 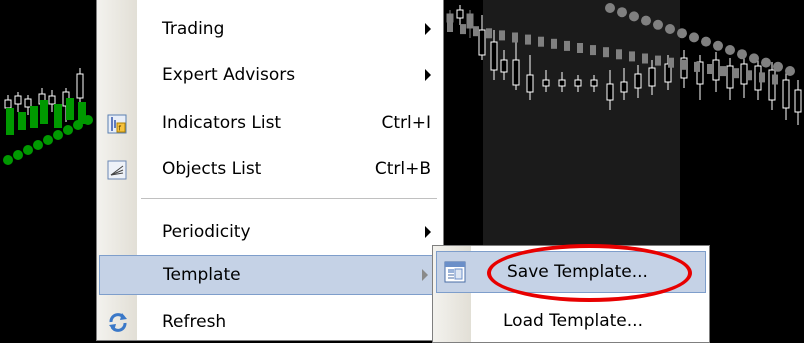 What do you see at coordinates (270, 29) in the screenshot?
I see `menu-item-trading: Trading` at bounding box center [270, 29].